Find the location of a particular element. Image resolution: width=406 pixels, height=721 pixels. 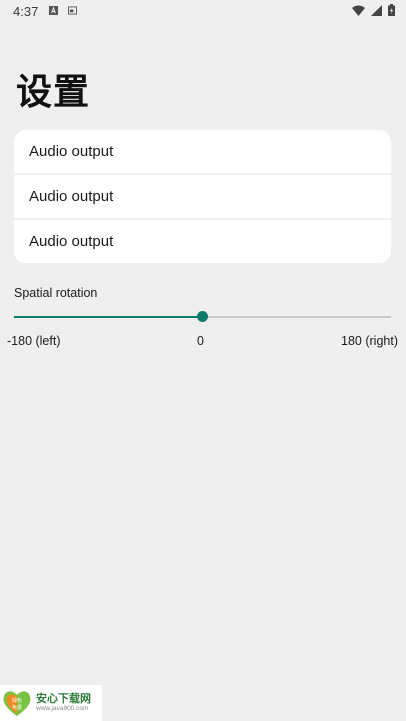

slider-min-label: -180 (left) is located at coordinates (34, 341).